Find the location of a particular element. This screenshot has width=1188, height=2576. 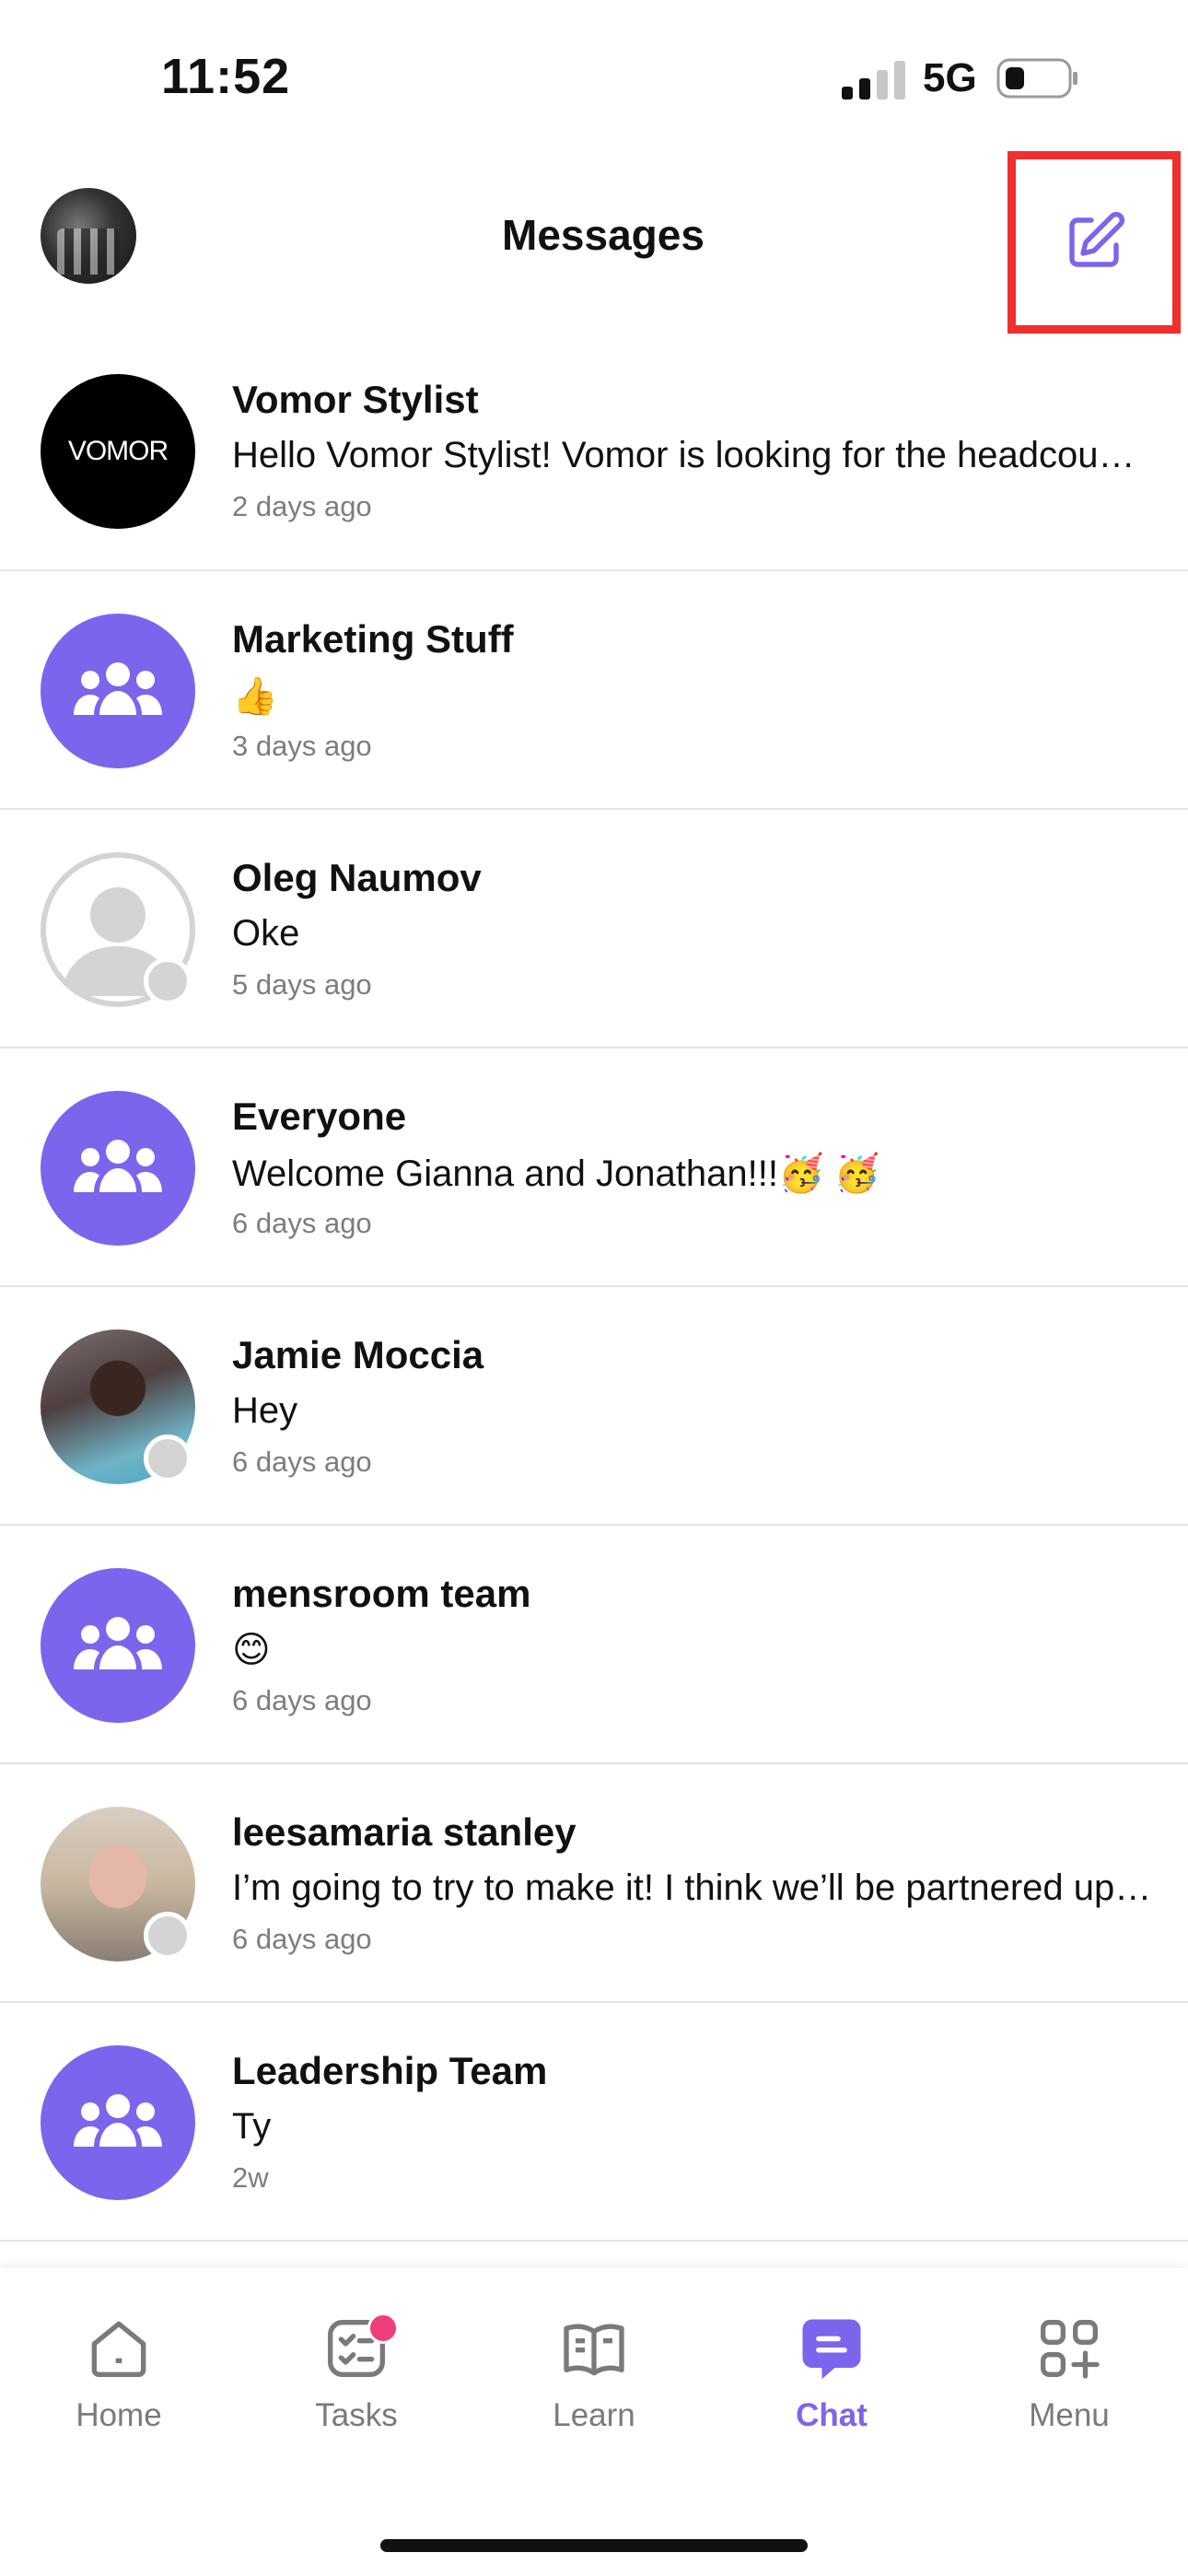

conversation-preview: 👍 is located at coordinates (255, 696).